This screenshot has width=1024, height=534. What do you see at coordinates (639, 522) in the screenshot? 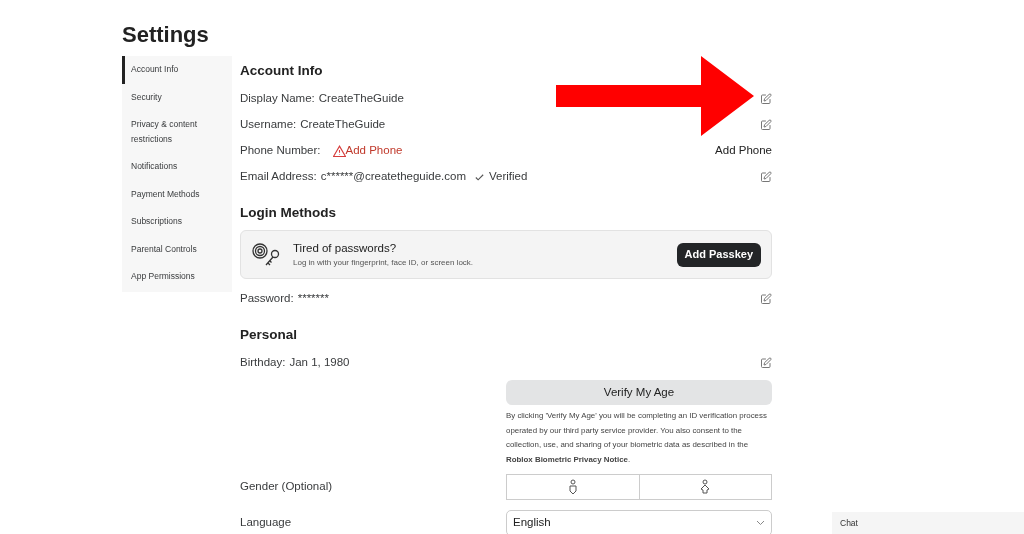
I see `language-dropdown: English` at bounding box center [639, 522].